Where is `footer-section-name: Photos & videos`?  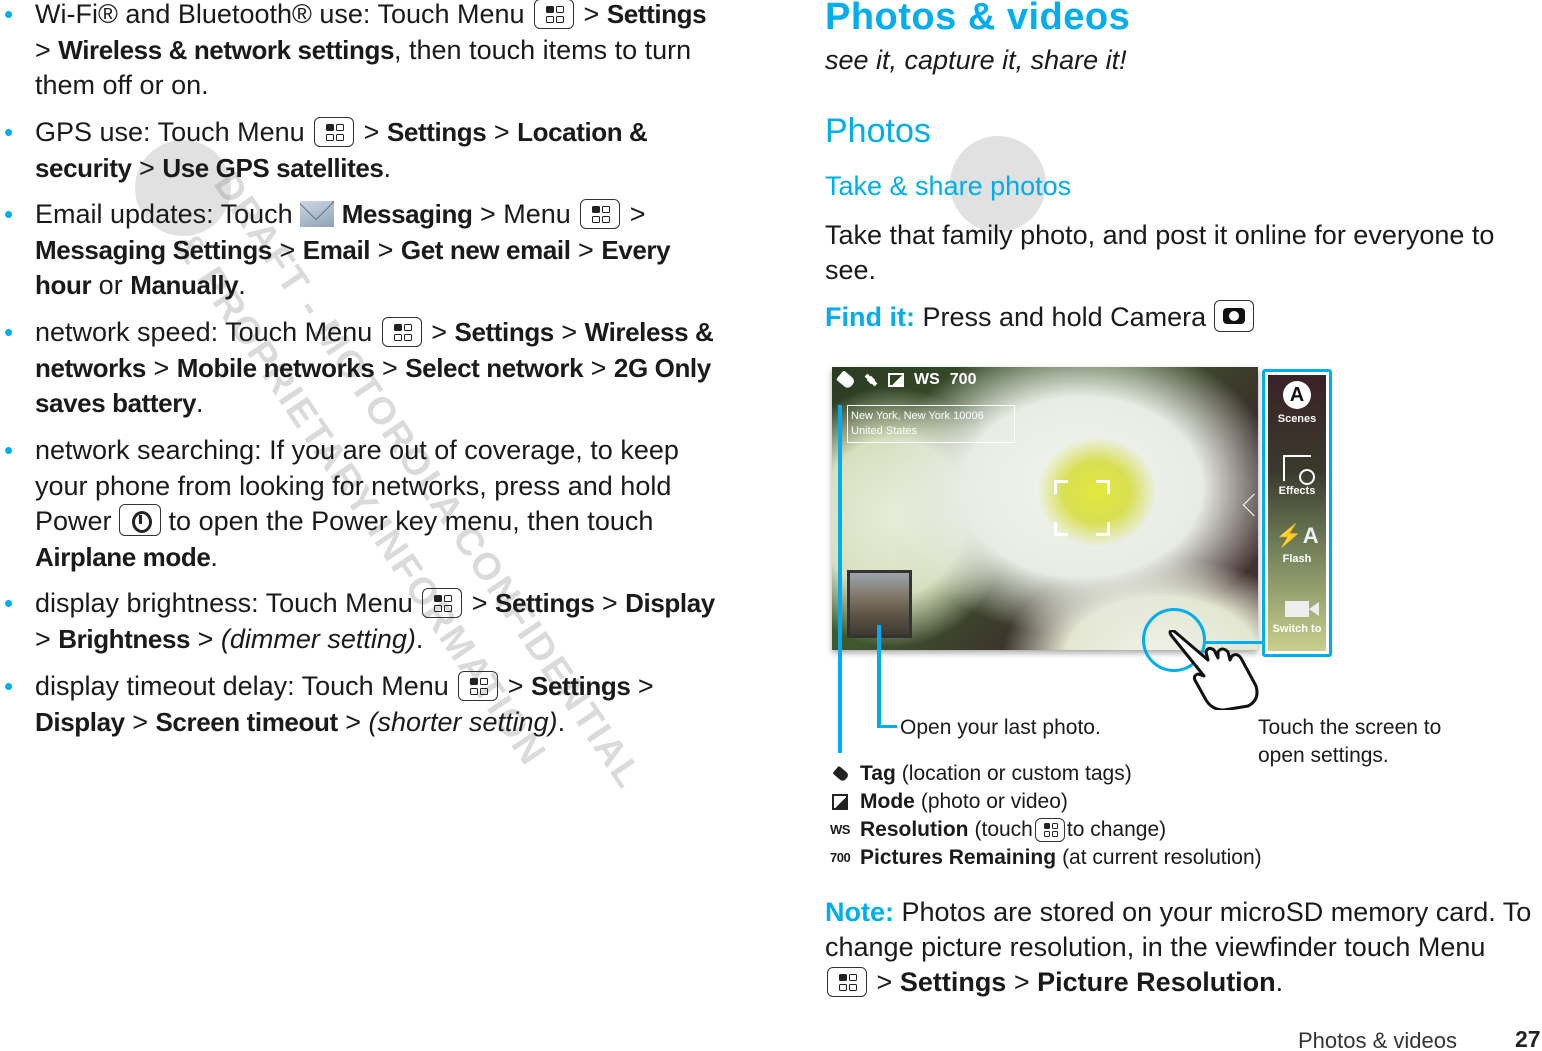
footer-section-name: Photos & videos is located at coordinates (1377, 1039).